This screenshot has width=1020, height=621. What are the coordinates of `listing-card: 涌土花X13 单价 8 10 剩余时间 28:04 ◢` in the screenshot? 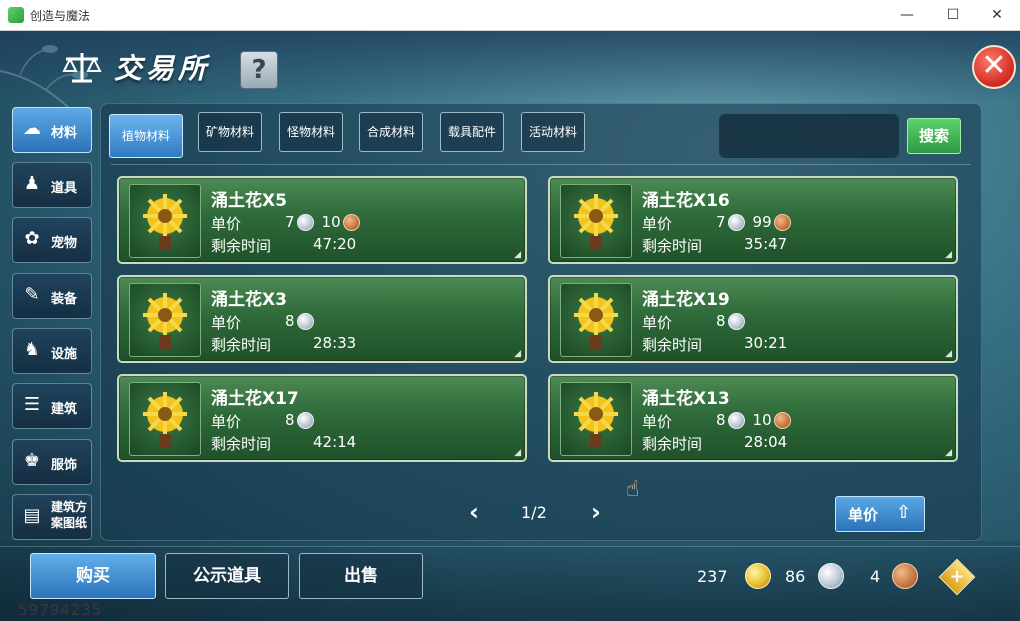 It's located at (753, 418).